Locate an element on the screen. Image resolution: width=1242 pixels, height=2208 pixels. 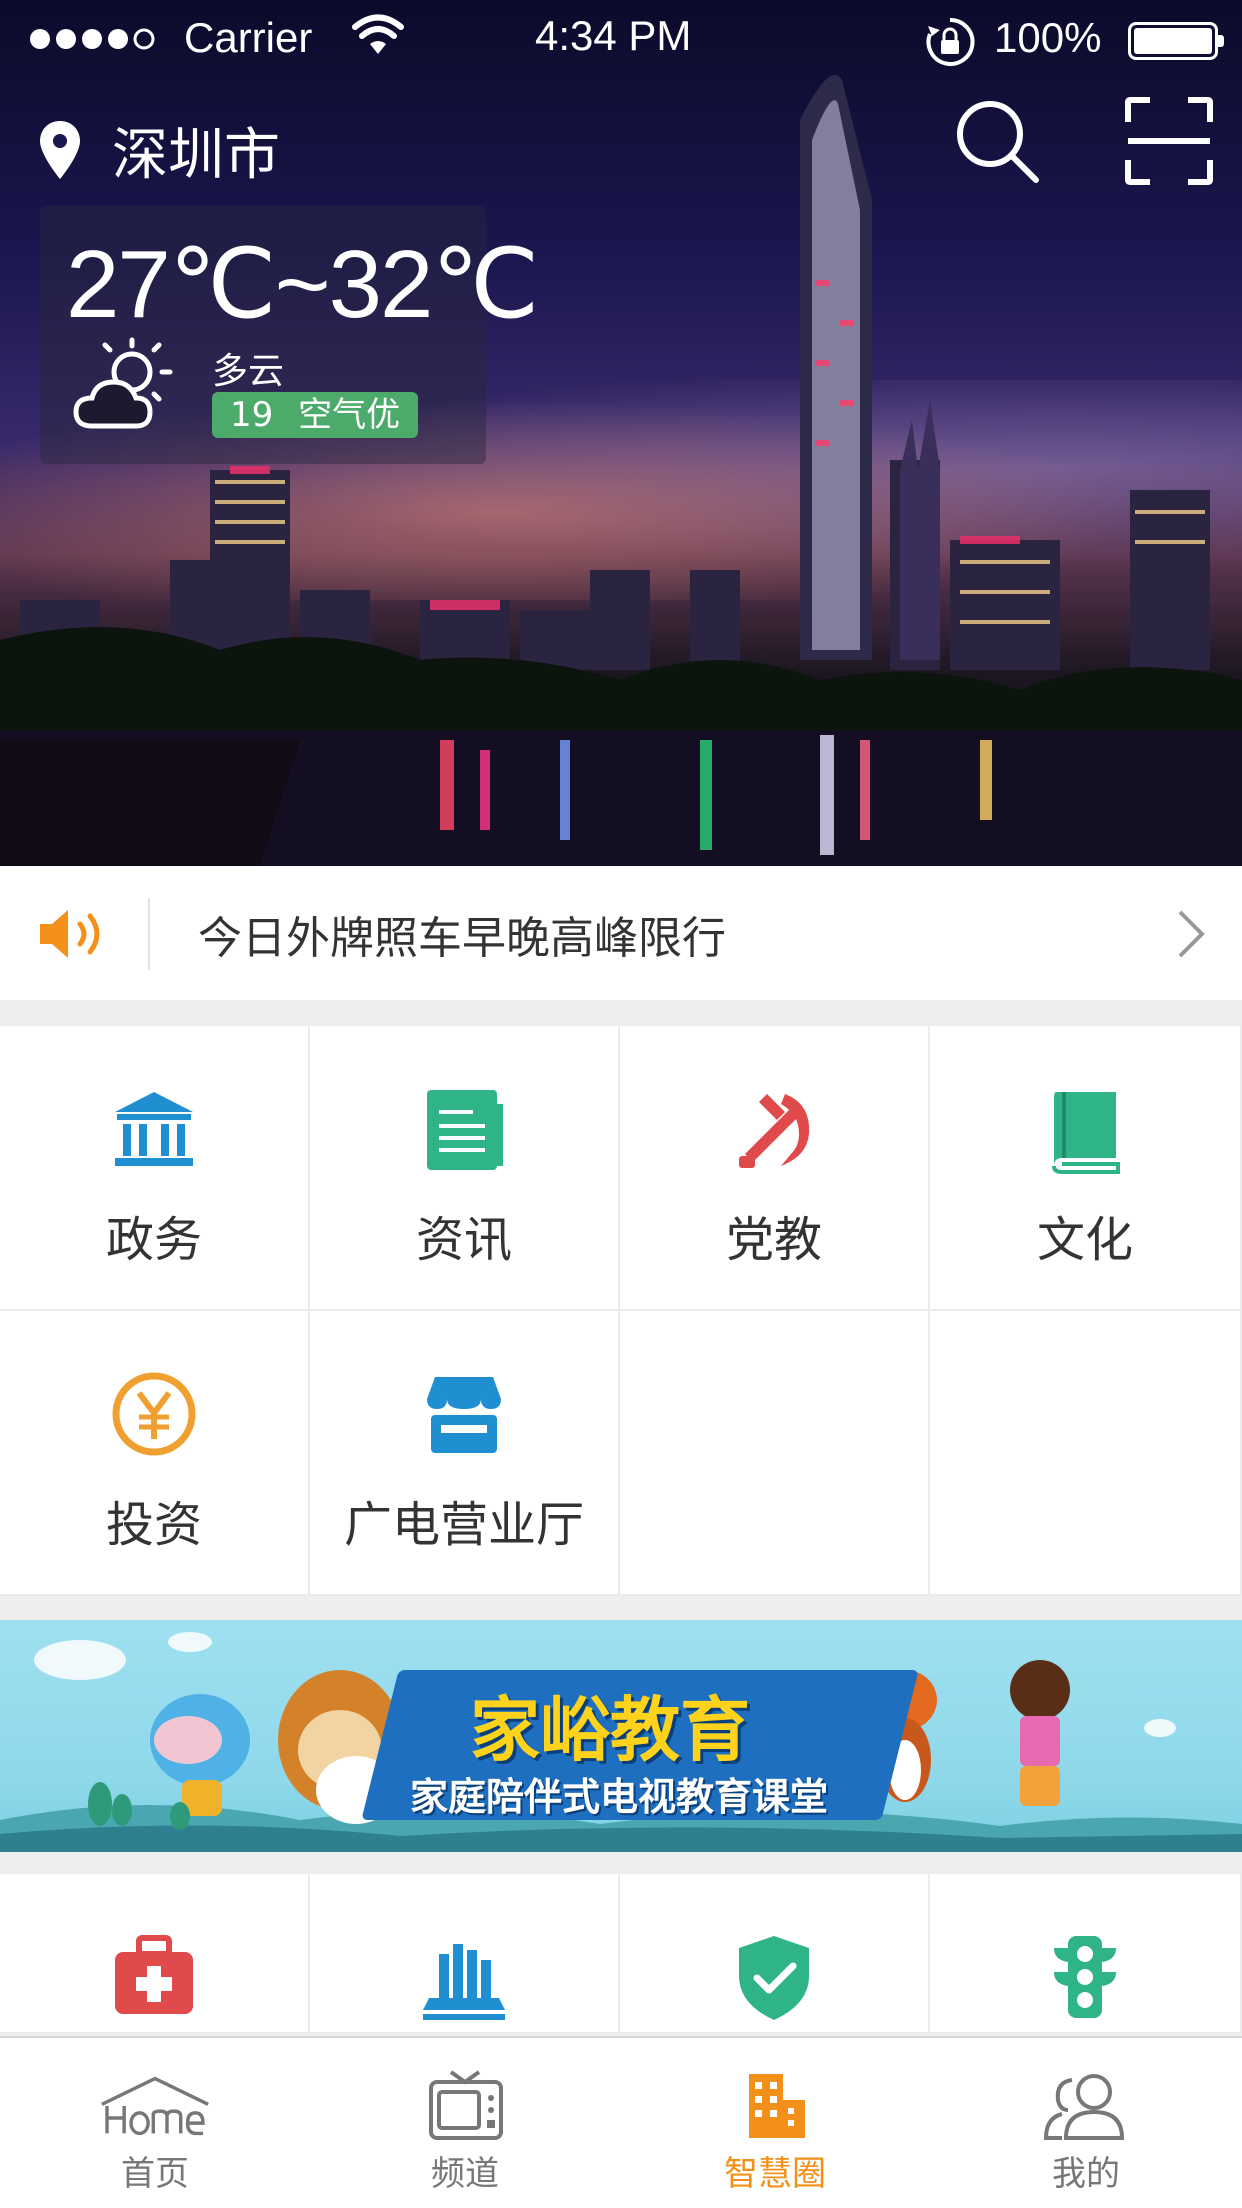
service-item-medical is located at coordinates (155, 1954).